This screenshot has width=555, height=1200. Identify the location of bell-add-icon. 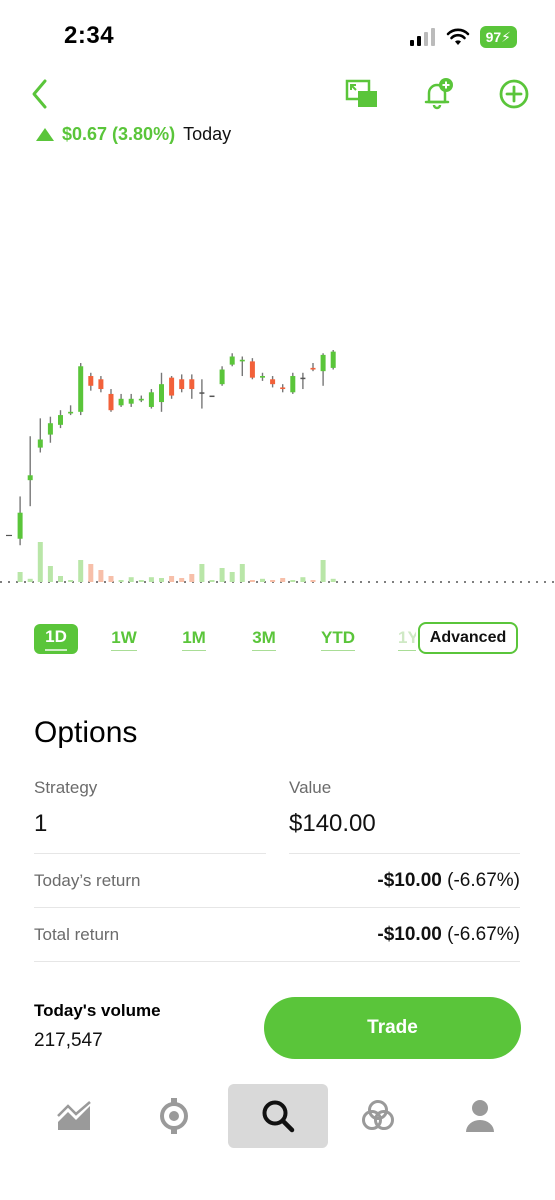
(438, 94).